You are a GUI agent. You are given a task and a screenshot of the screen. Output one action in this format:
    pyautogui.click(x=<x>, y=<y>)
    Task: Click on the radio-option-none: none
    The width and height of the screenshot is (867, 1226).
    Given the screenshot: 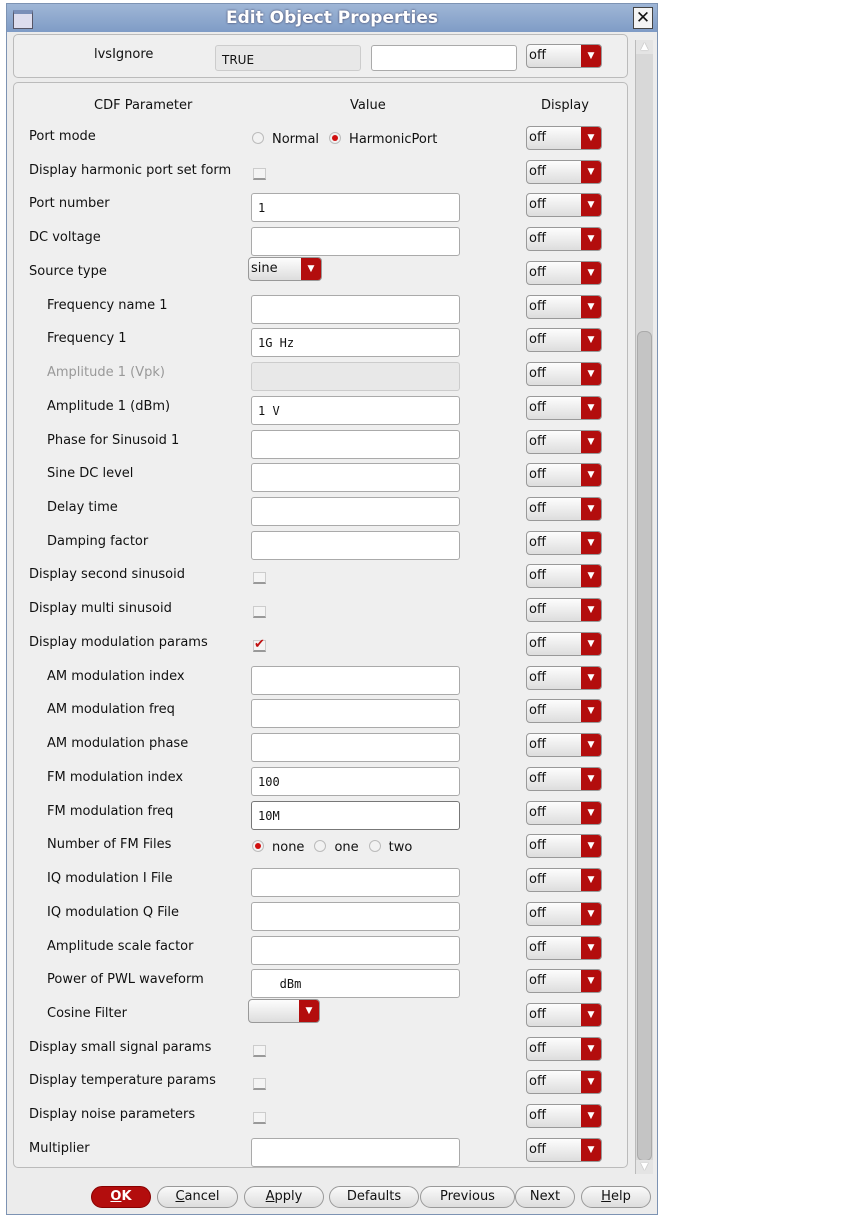 What is the action you would take?
    pyautogui.click(x=278, y=847)
    